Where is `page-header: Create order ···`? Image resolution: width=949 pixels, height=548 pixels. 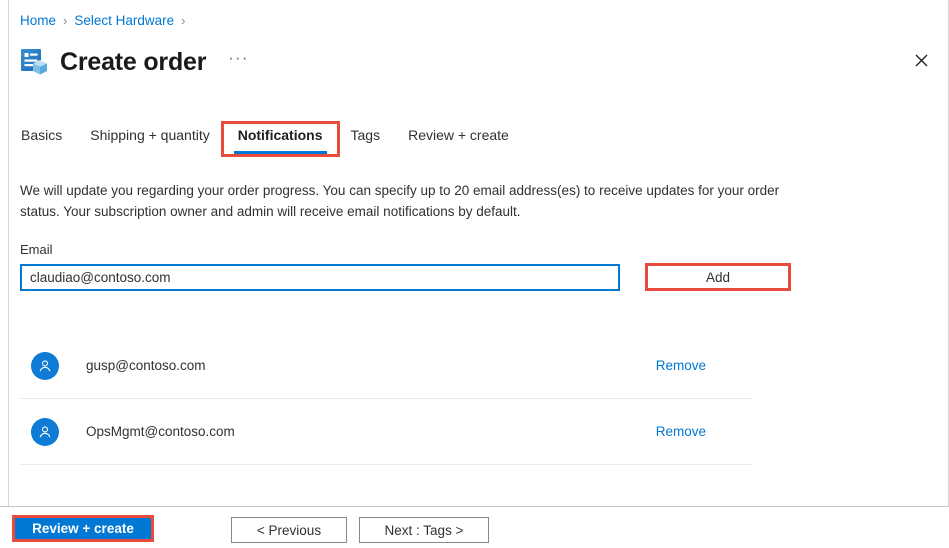 page-header: Create order ··· is located at coordinates (133, 62).